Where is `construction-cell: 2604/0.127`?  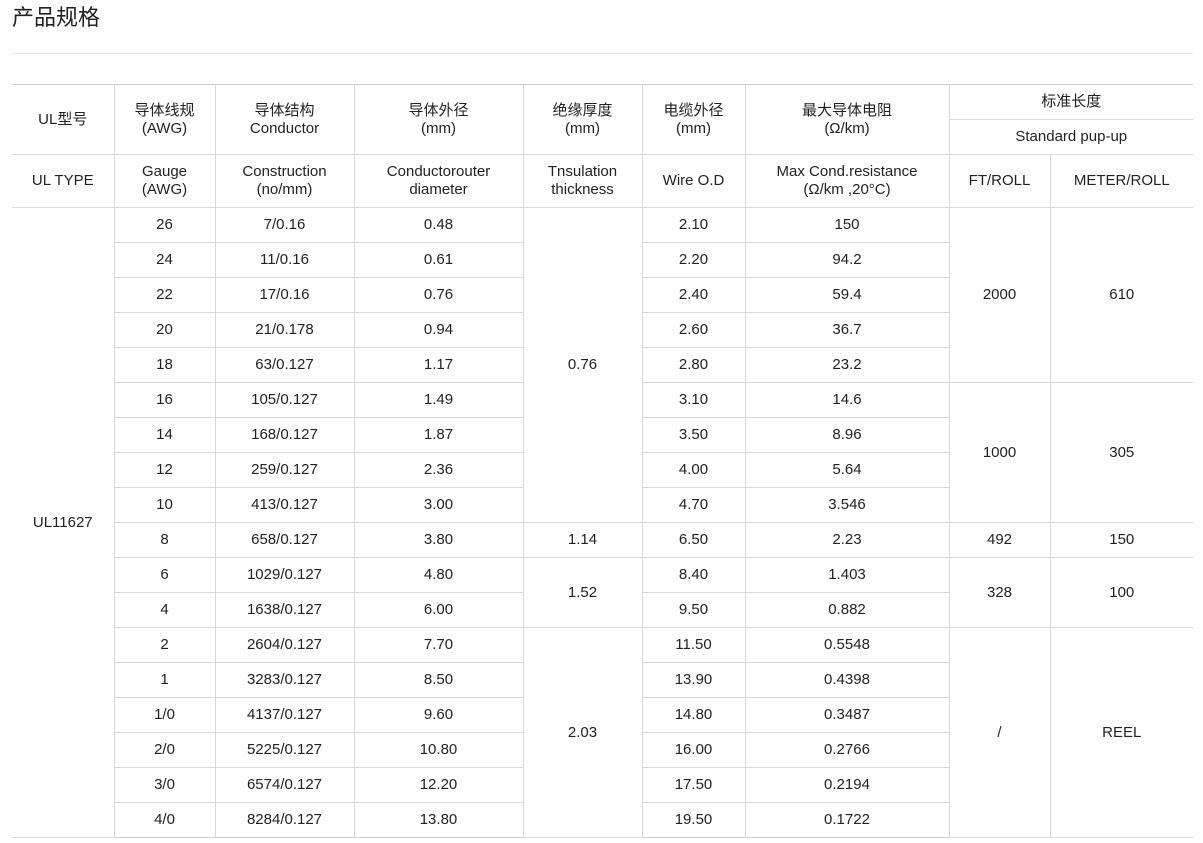
construction-cell: 2604/0.127 is located at coordinates (284, 645).